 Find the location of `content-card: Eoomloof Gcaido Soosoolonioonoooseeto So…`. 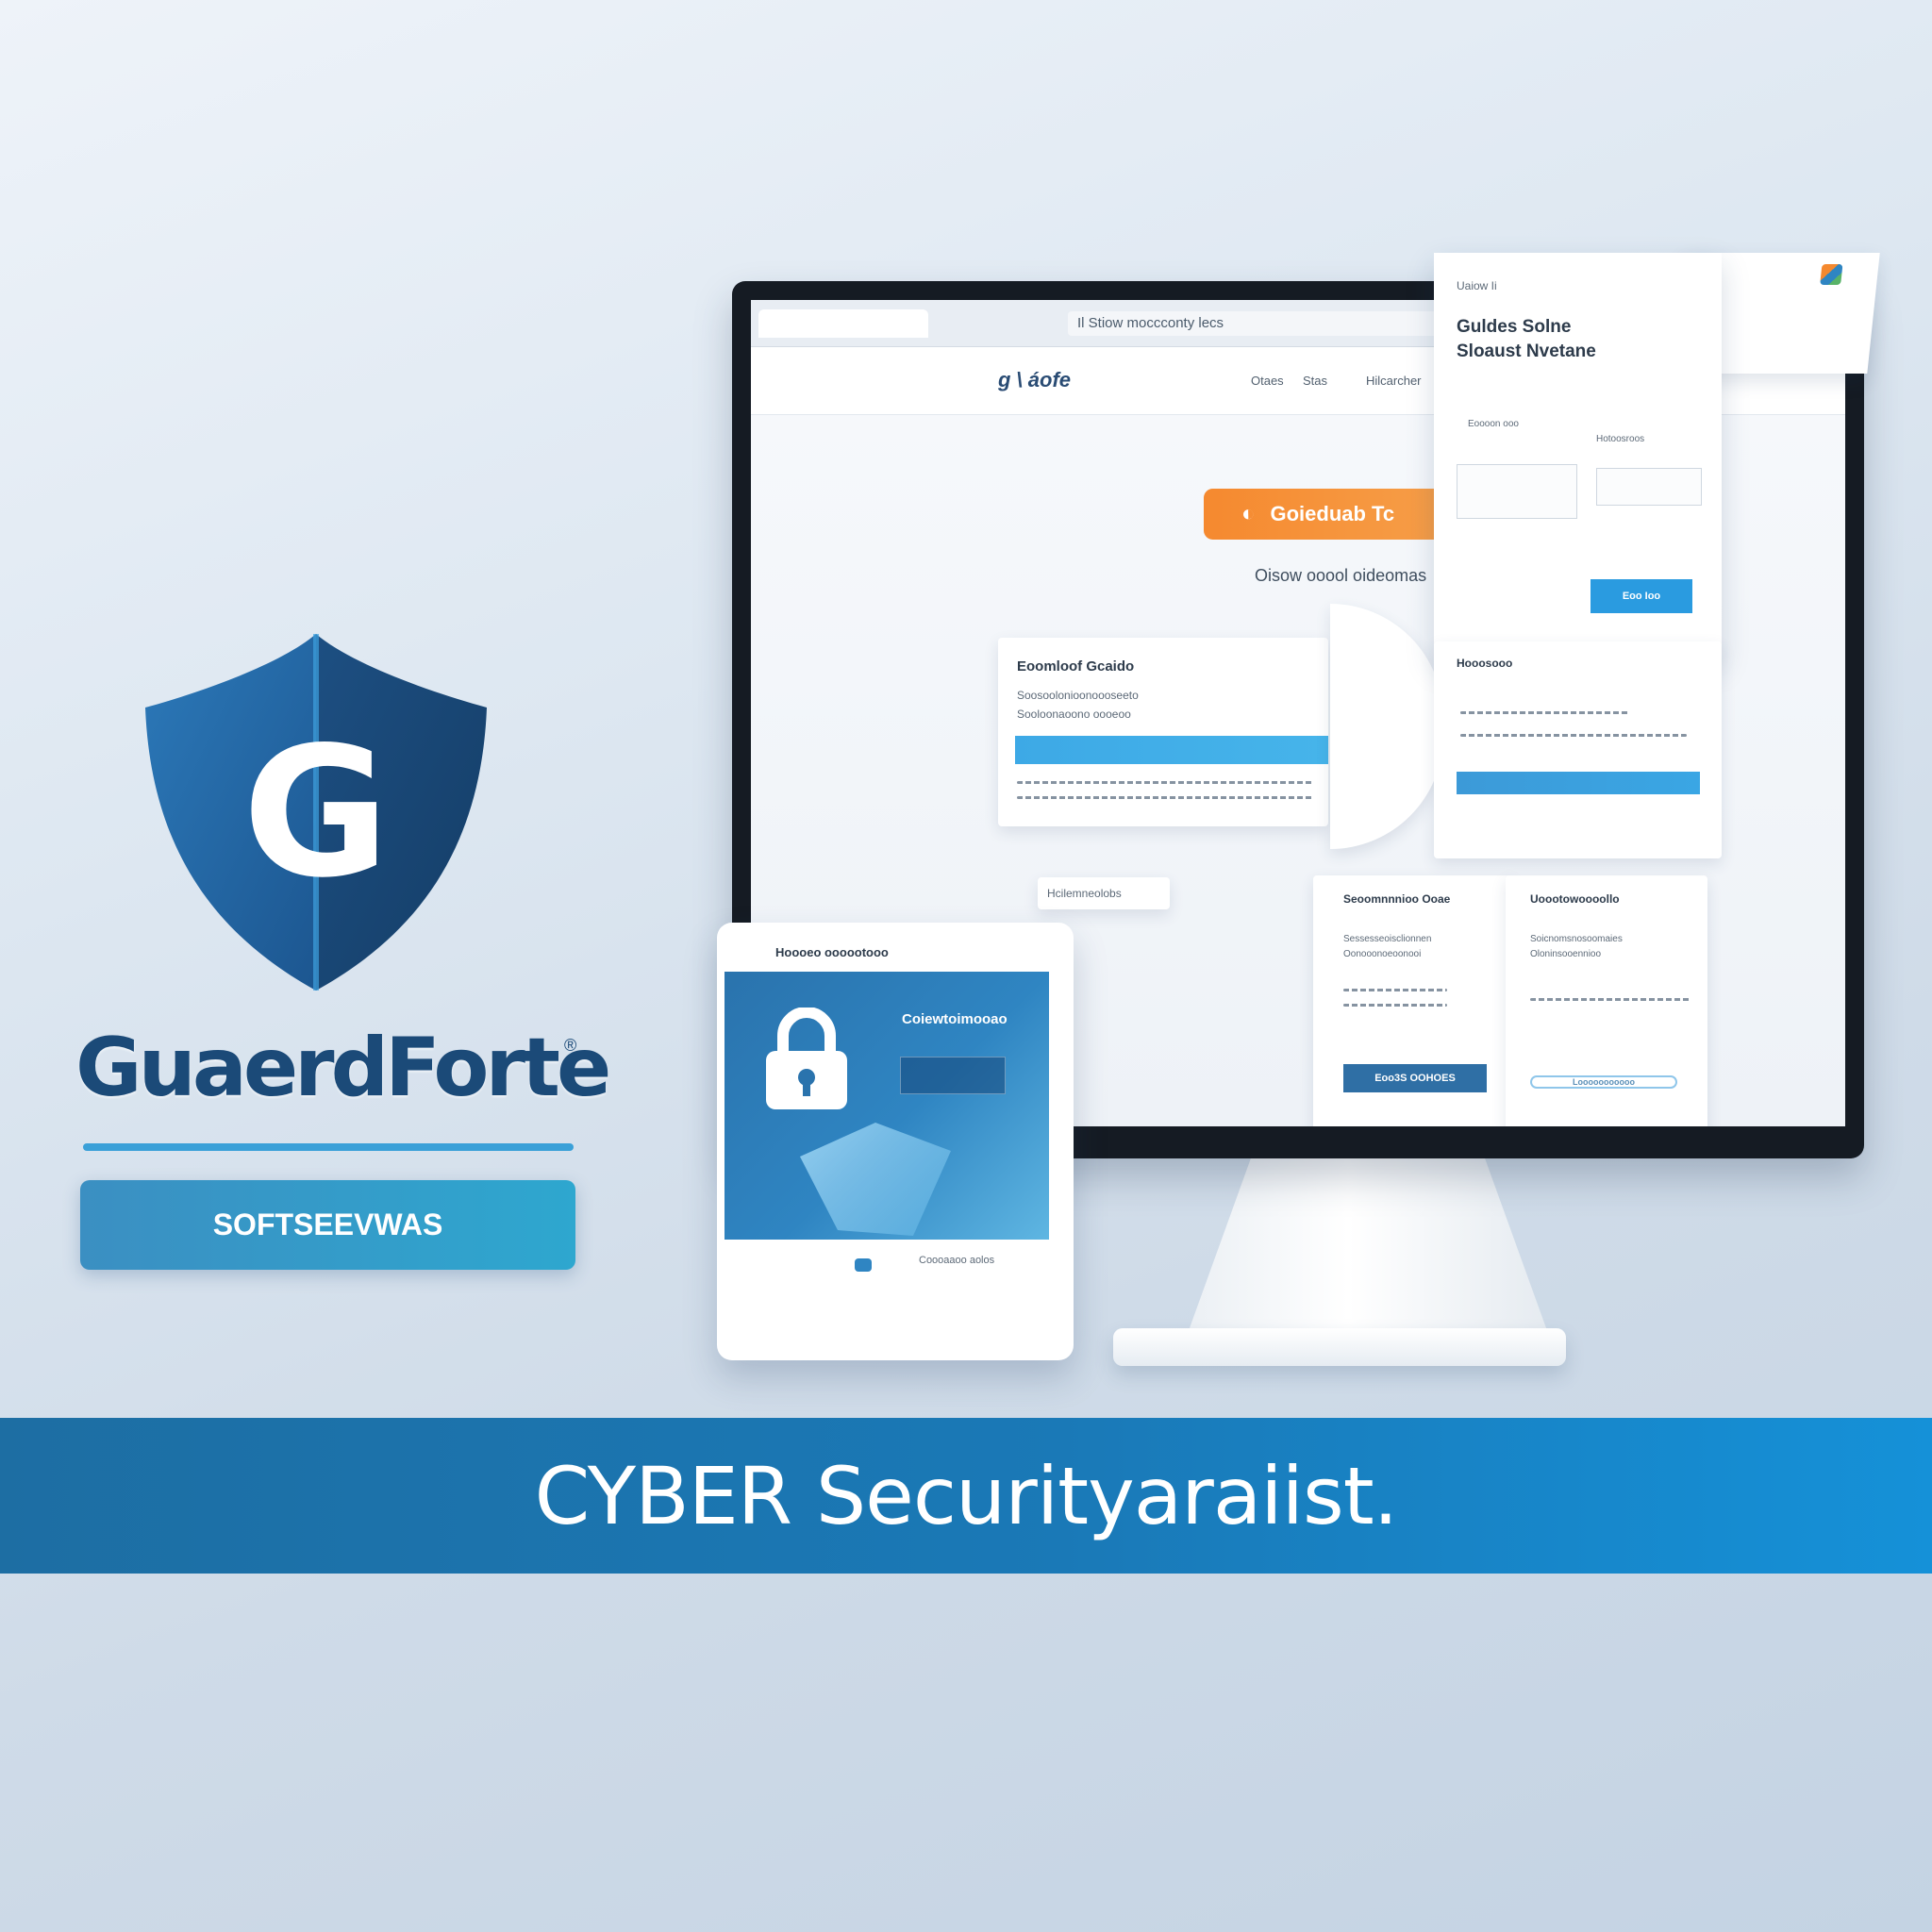

content-card: Eoomloof Gcaido Soosoolonioonoooseeto So… is located at coordinates (1163, 732).